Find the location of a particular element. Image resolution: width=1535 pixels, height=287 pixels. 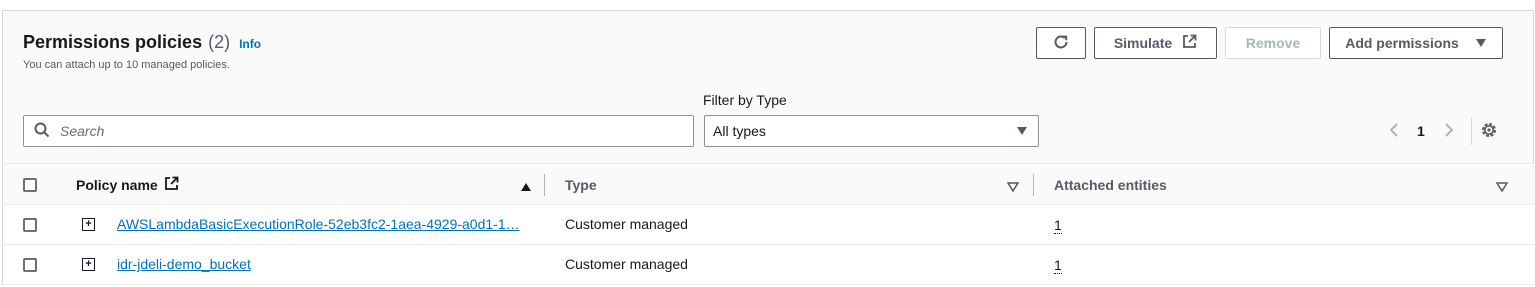

type-filter-value: All types is located at coordinates (739, 131).